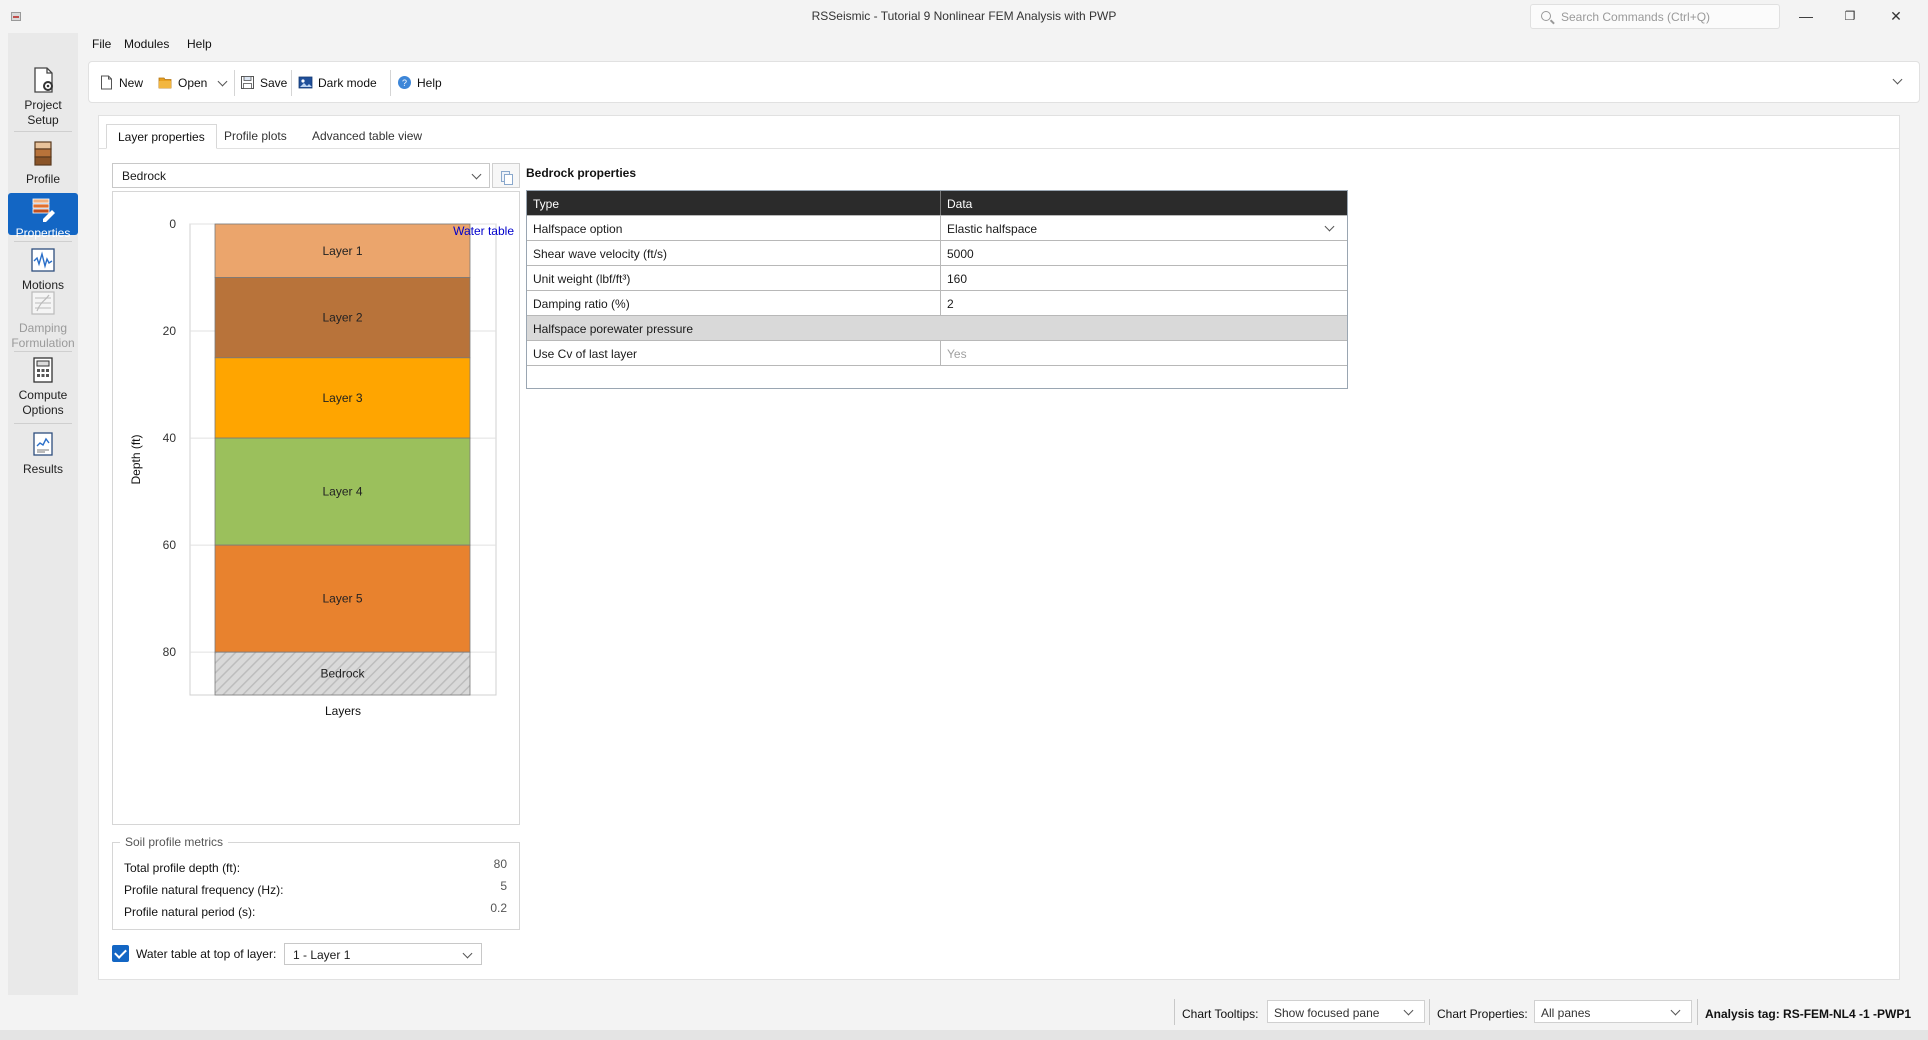 The height and width of the screenshot is (1040, 1928). What do you see at coordinates (255, 136) in the screenshot?
I see `tab-profile-plots: Profile plots` at bounding box center [255, 136].